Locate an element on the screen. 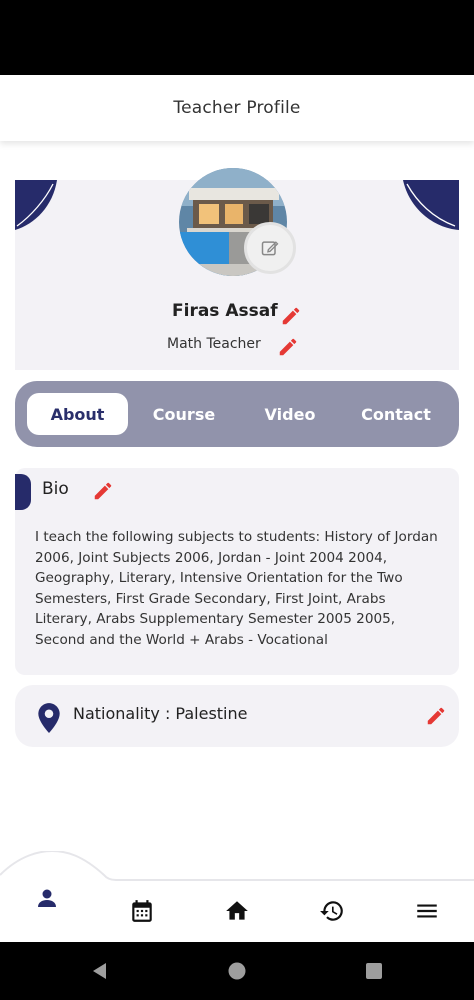  decorative-leaf-left is located at coordinates (36, 205).